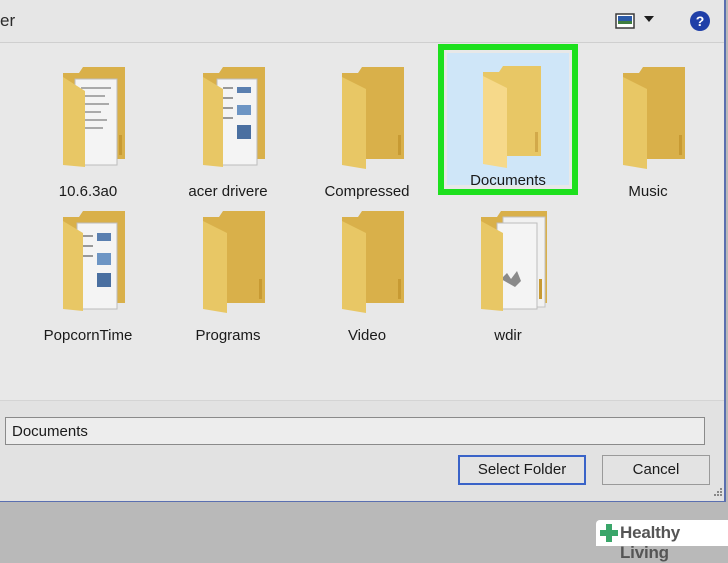  Describe the element at coordinates (508, 335) in the screenshot. I see `folder-label: wdir` at that location.